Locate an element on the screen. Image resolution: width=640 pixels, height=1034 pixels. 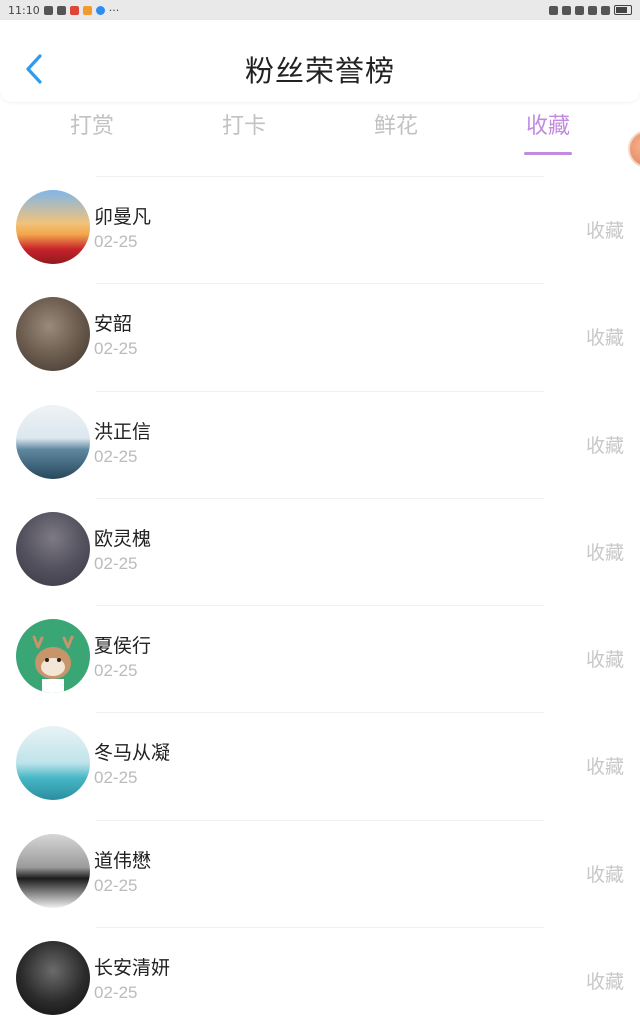
list-item: 卯曼凡 02-25 收藏 is located at coordinates (320, 229).